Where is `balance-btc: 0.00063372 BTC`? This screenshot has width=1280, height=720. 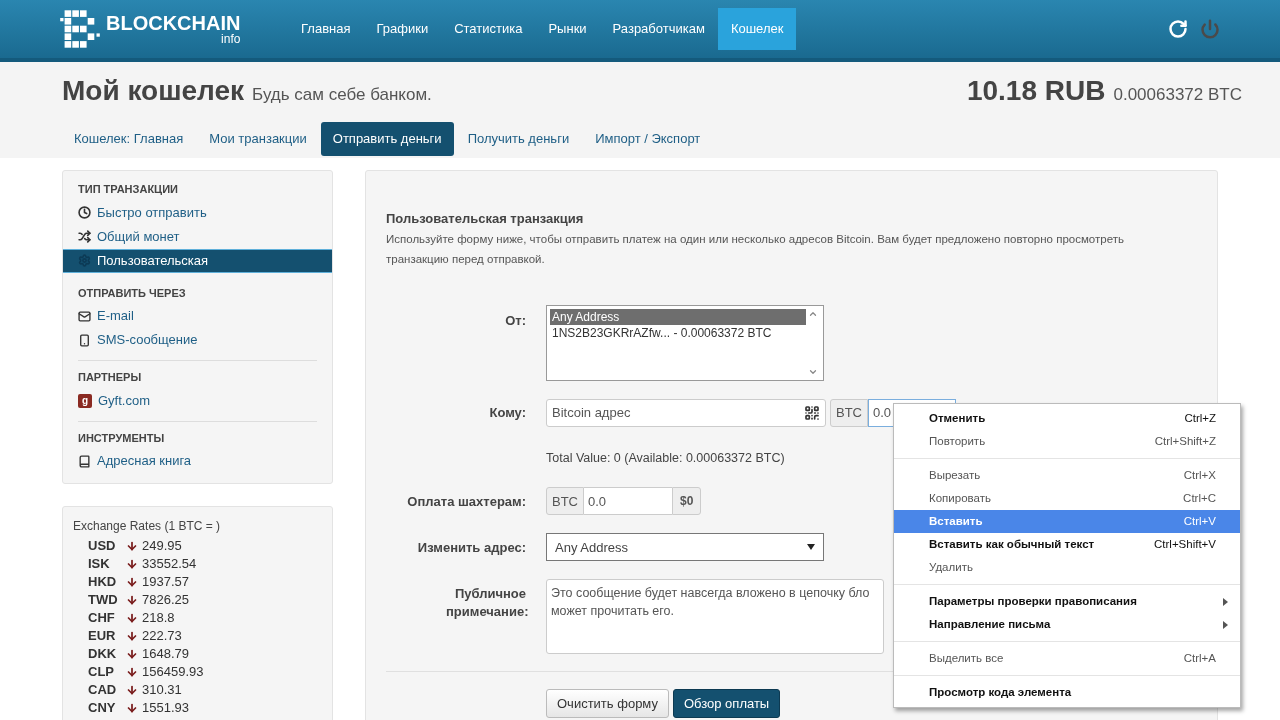
balance-btc: 0.00063372 BTC is located at coordinates (1177, 95).